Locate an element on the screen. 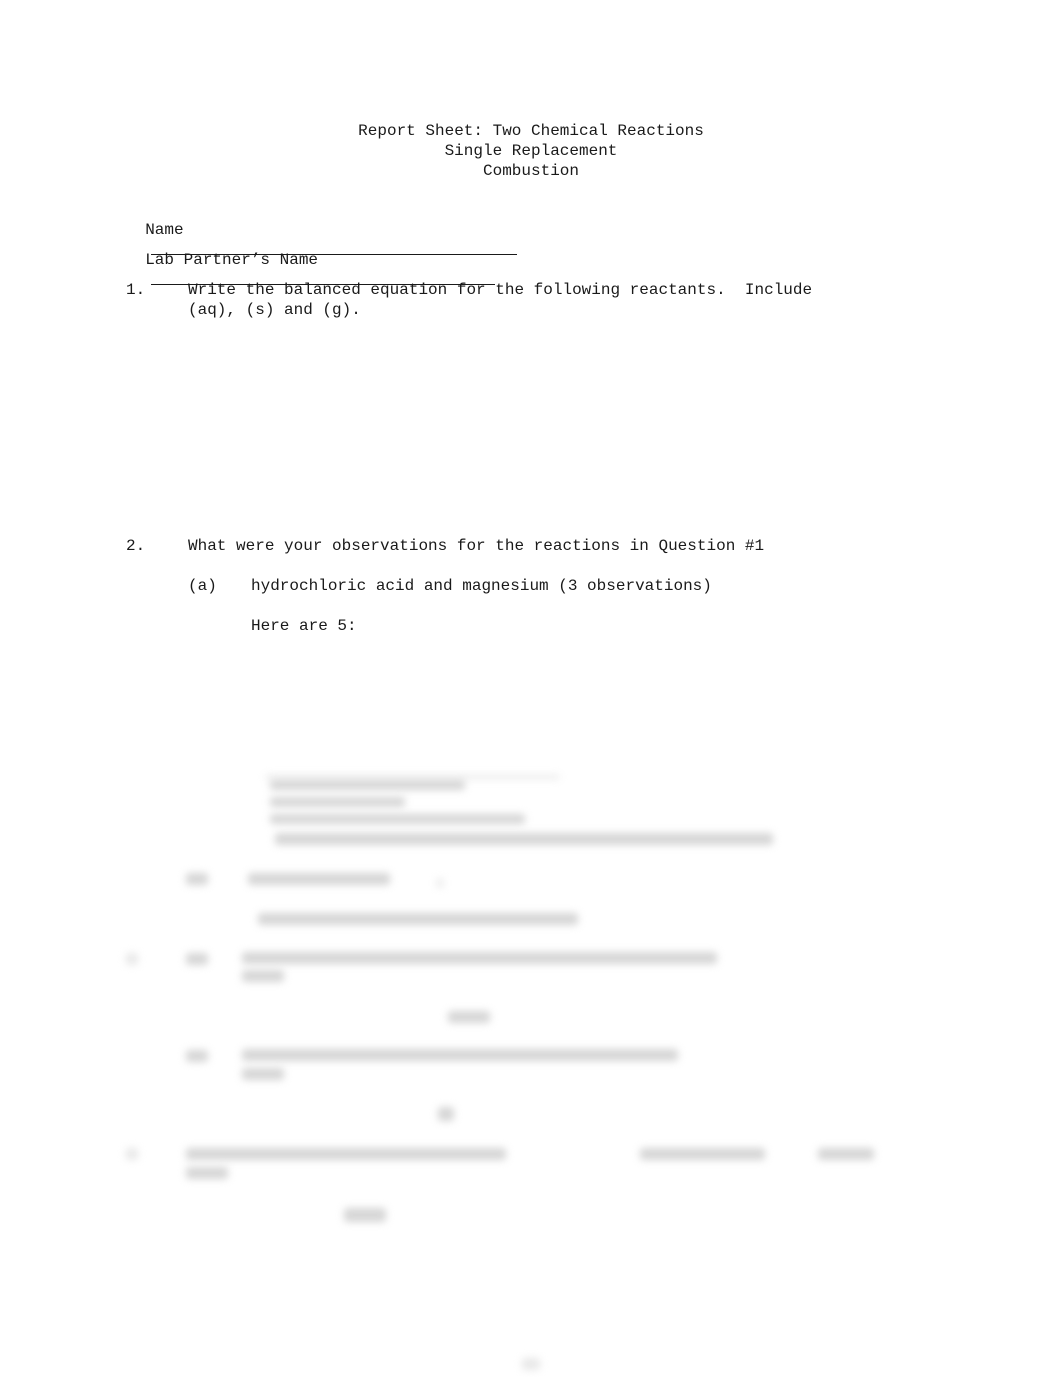 Image resolution: width=1062 pixels, height=1377 pixels. question-1-text-line2: (aq), (s) and (g). is located at coordinates (274, 310).